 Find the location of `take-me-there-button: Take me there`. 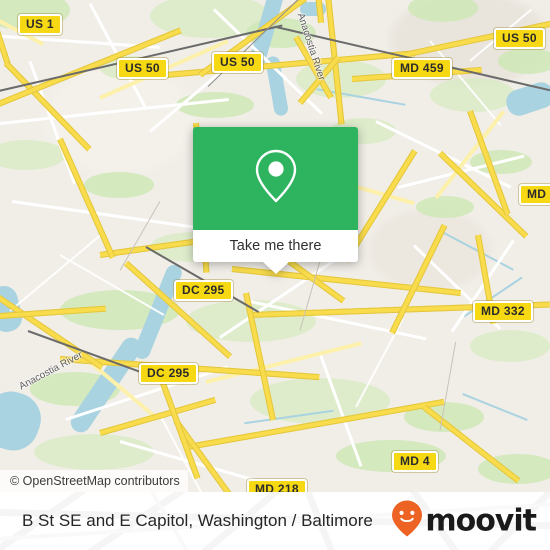

take-me-there-button: Take me there is located at coordinates (275, 246).